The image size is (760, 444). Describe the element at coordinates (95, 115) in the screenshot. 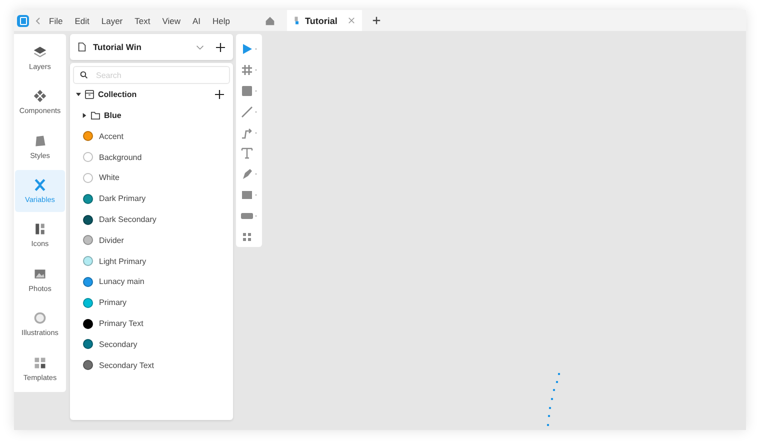

I see `folder-icon` at that location.